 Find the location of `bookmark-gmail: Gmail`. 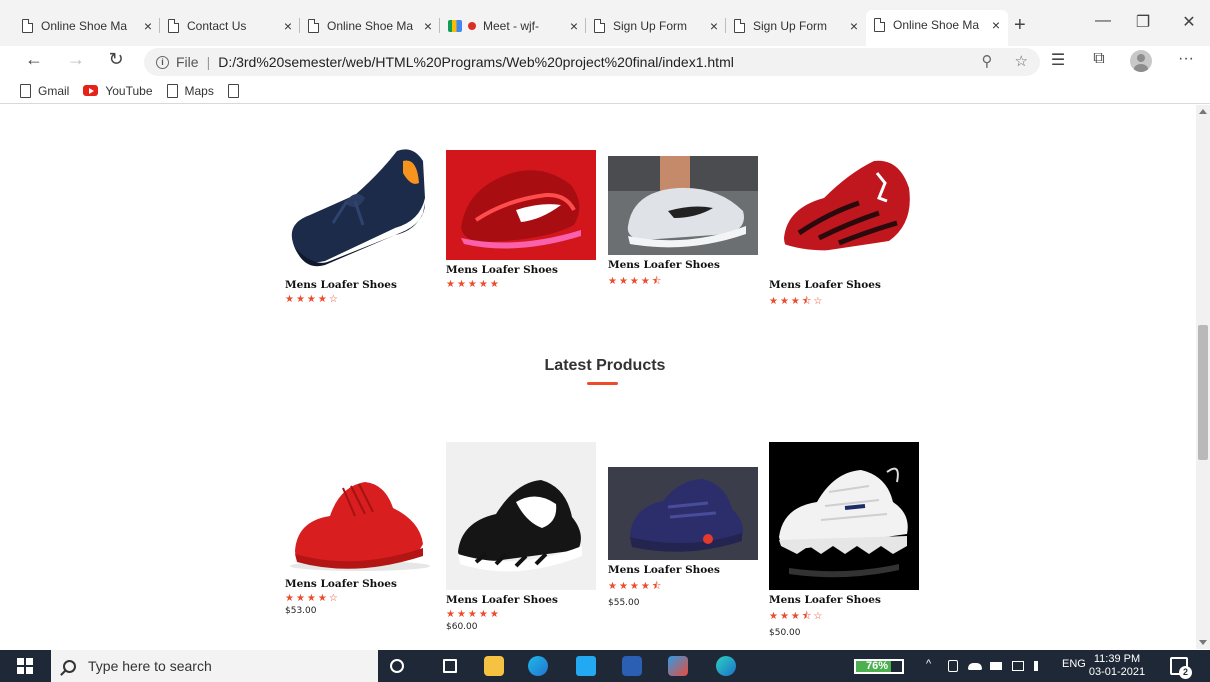

bookmark-gmail: Gmail is located at coordinates (45, 90).